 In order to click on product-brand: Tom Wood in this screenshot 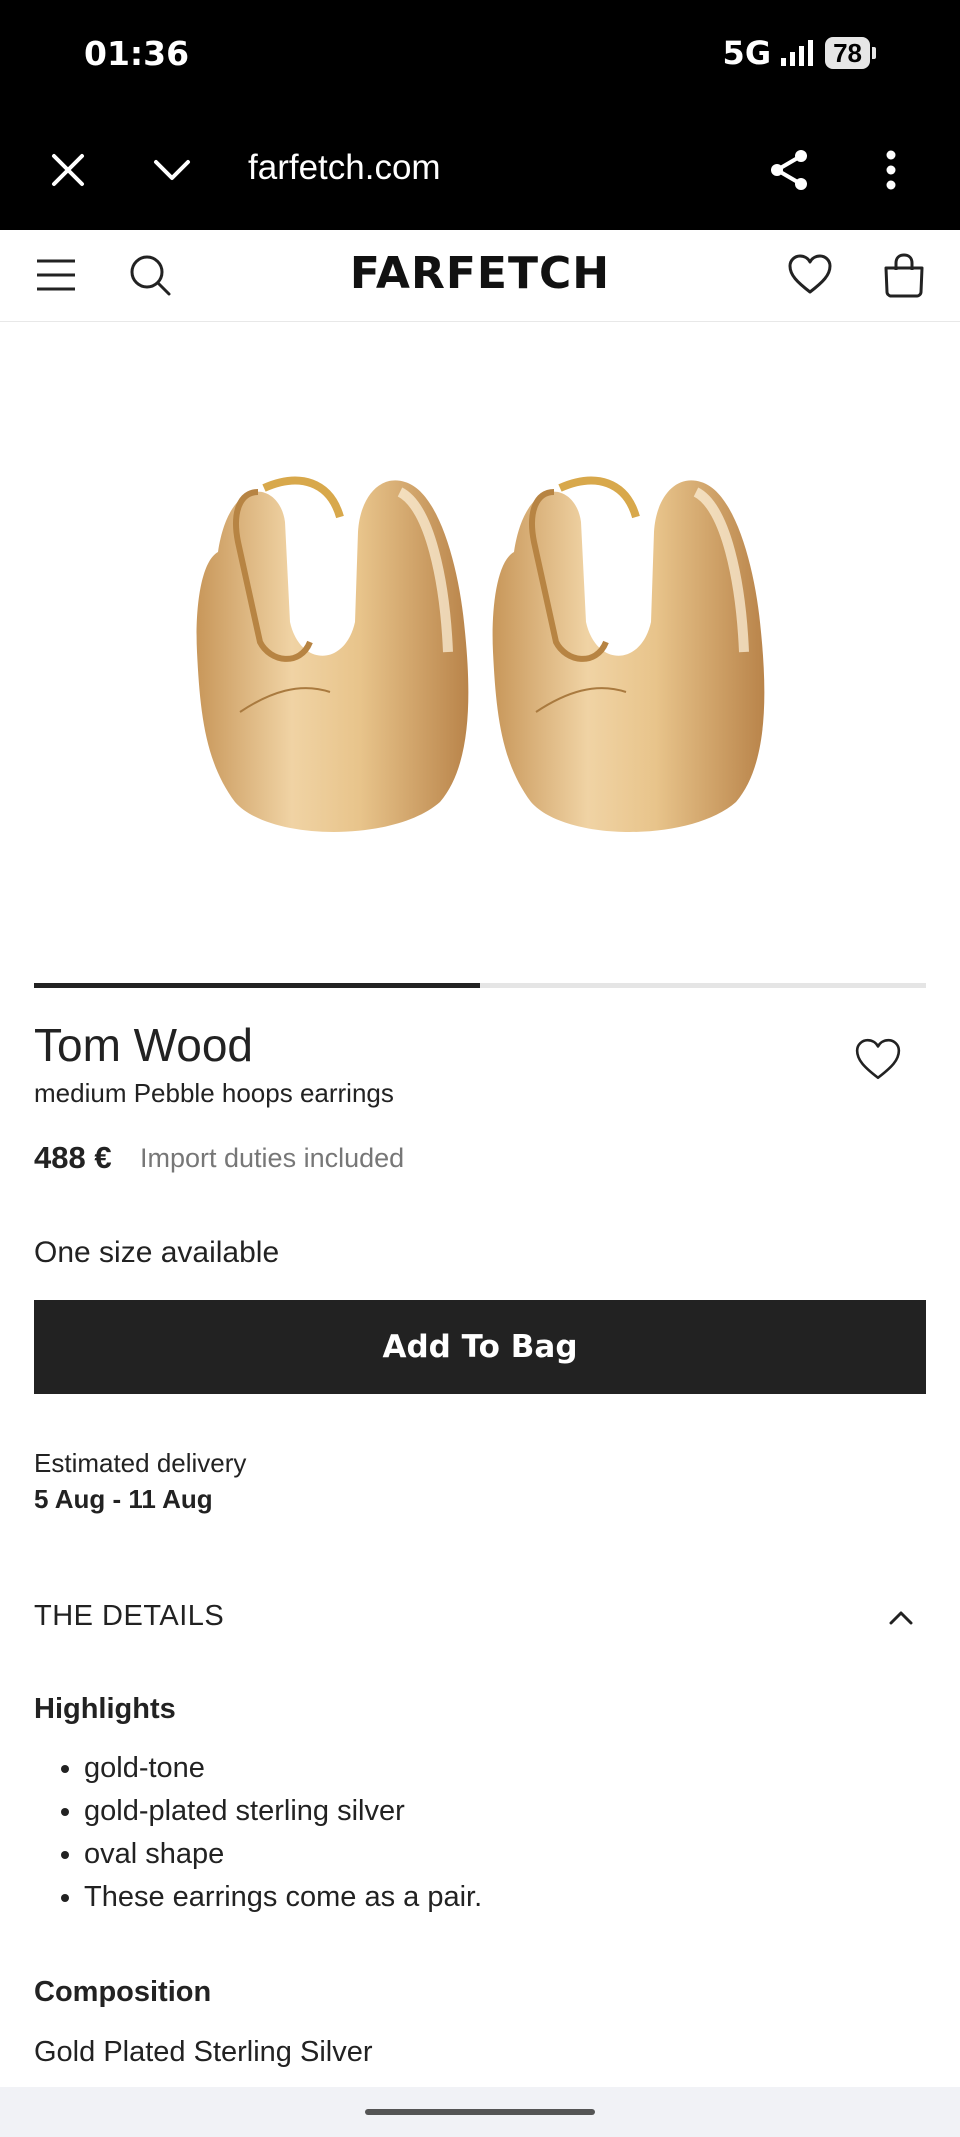, I will do `click(143, 1045)`.